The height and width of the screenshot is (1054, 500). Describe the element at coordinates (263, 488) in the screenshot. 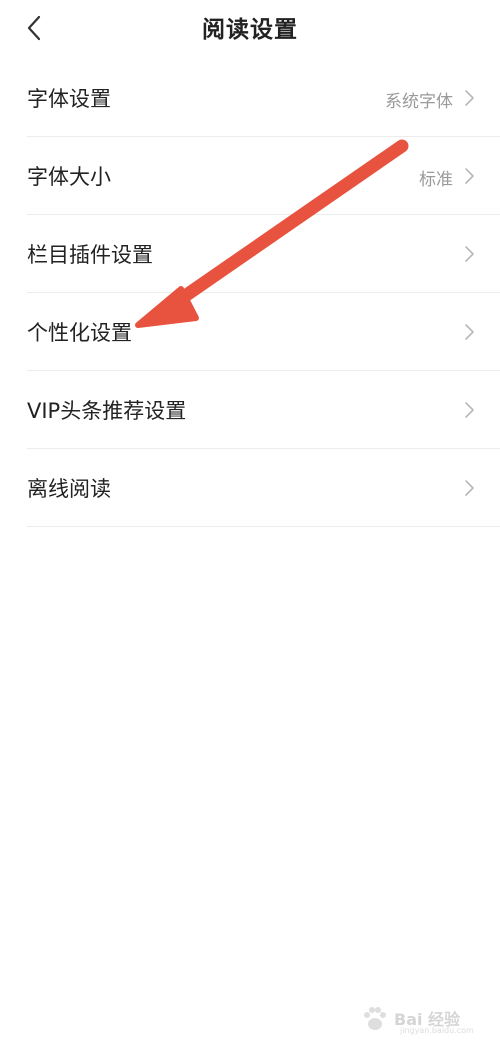

I see `settings-row-offline-reading: 离线阅读` at that location.